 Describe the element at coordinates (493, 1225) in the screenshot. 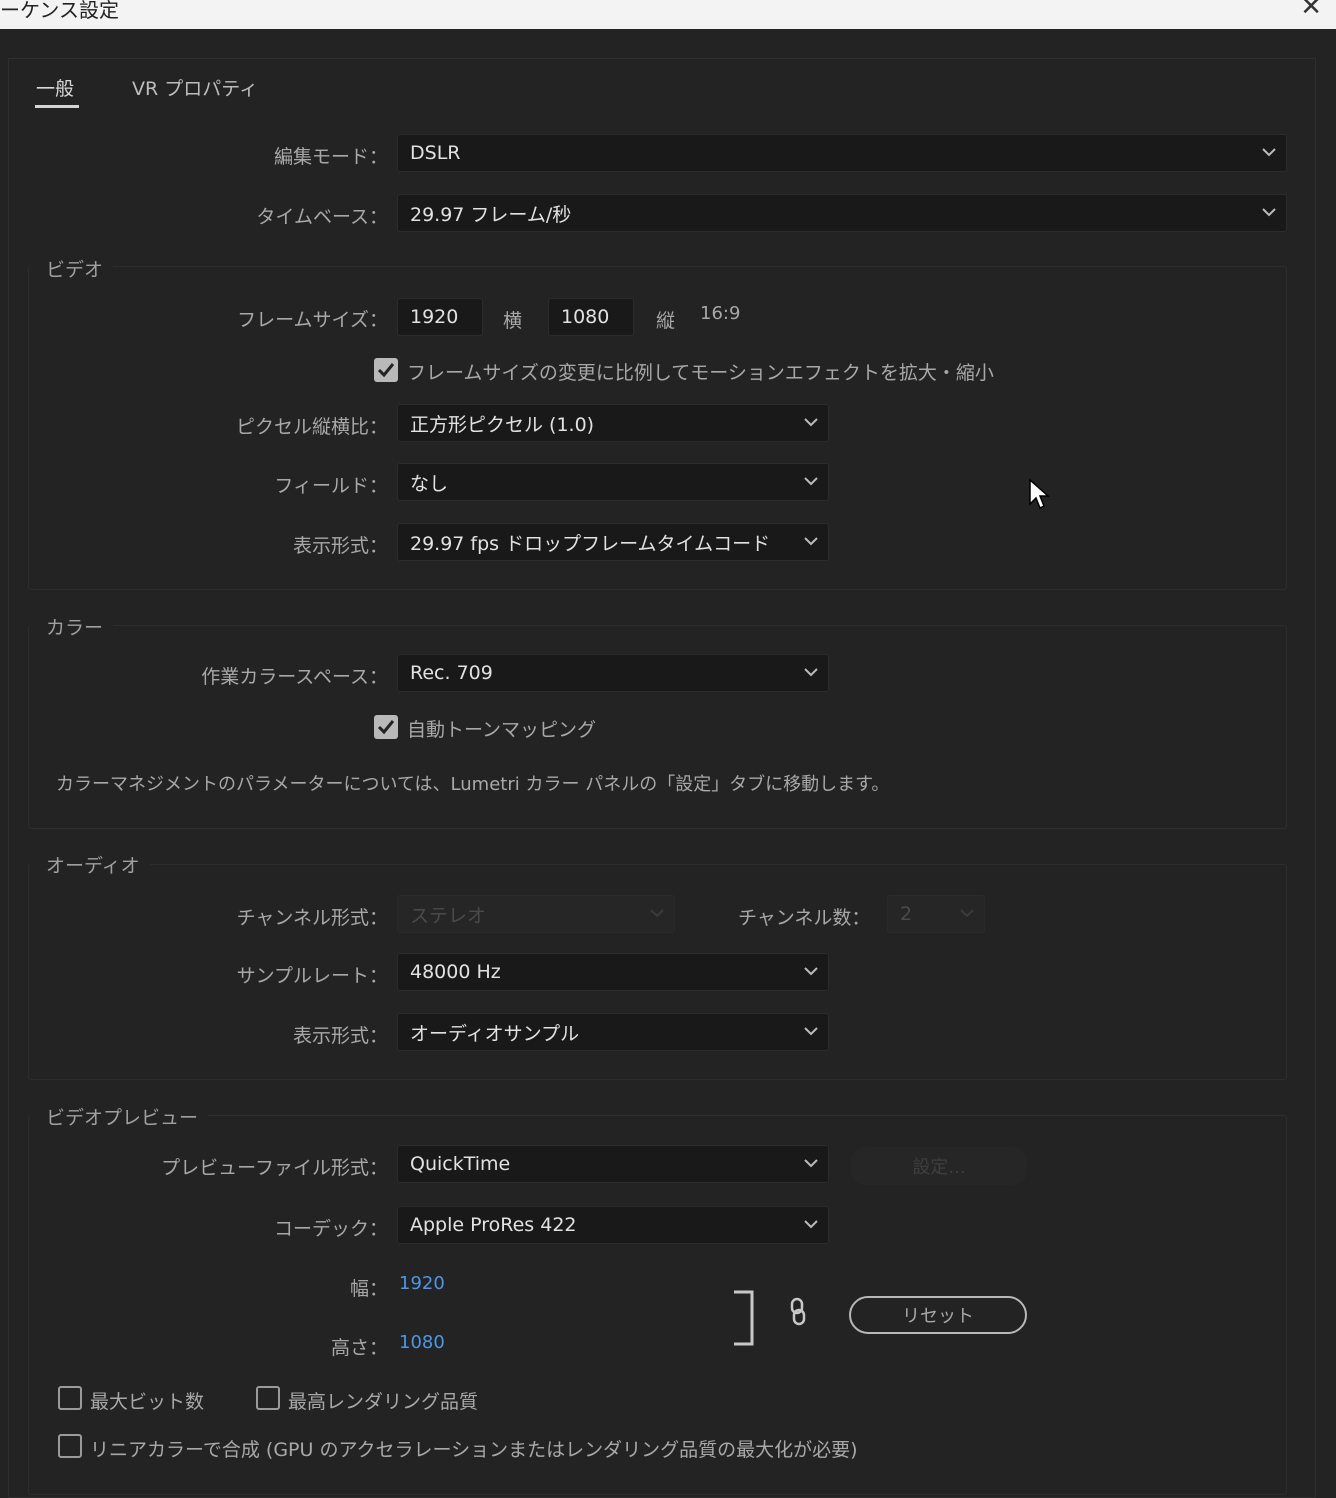

I see `codec-value: Apple ProRes 422` at that location.